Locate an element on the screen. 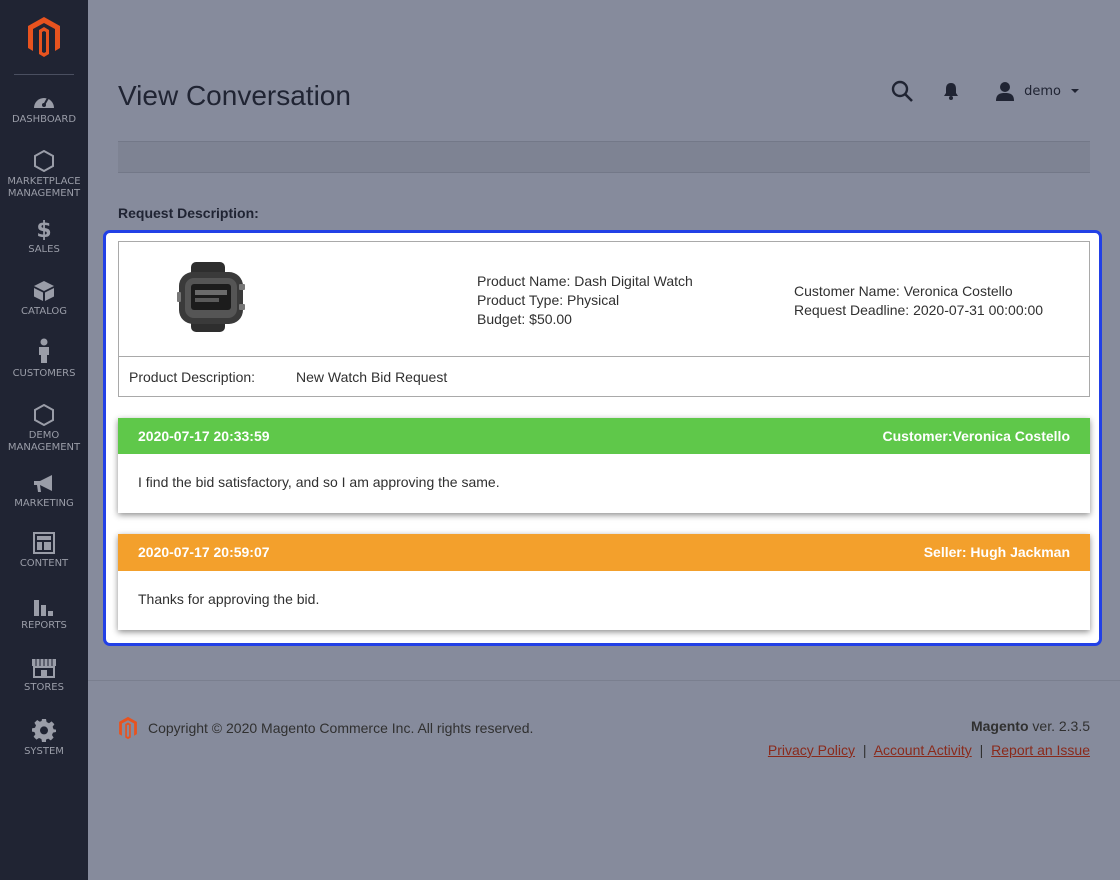 The height and width of the screenshot is (880, 1120). bar-chart-icon is located at coordinates (43, 608).